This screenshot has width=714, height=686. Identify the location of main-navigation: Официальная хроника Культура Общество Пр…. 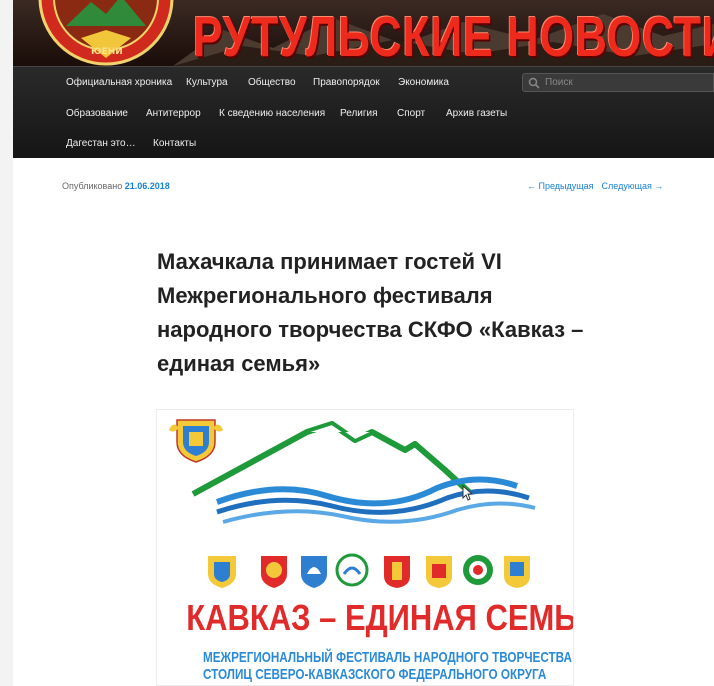
(363, 112).